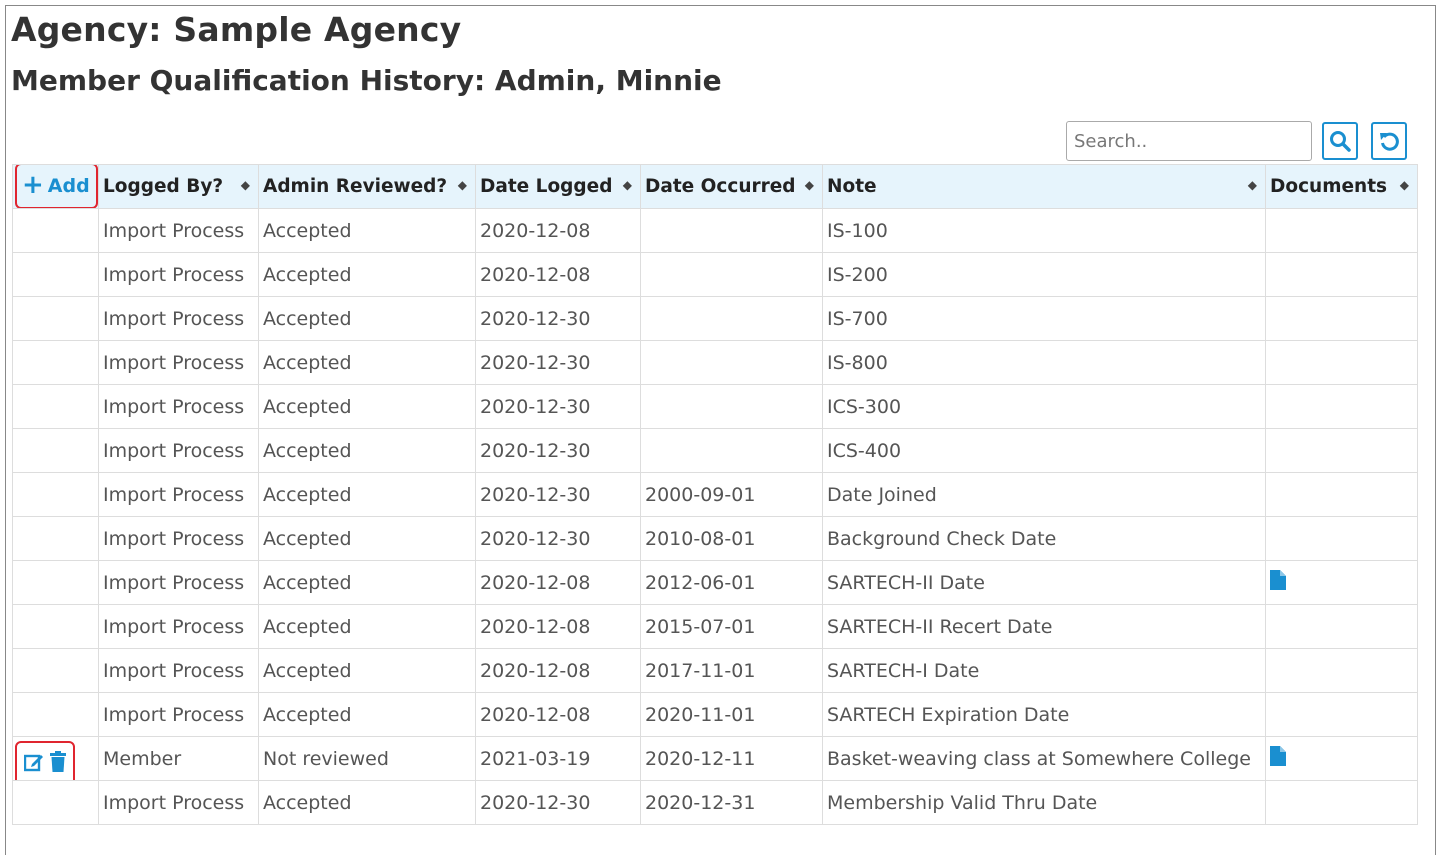  I want to click on add-button: + Add, so click(56, 186).